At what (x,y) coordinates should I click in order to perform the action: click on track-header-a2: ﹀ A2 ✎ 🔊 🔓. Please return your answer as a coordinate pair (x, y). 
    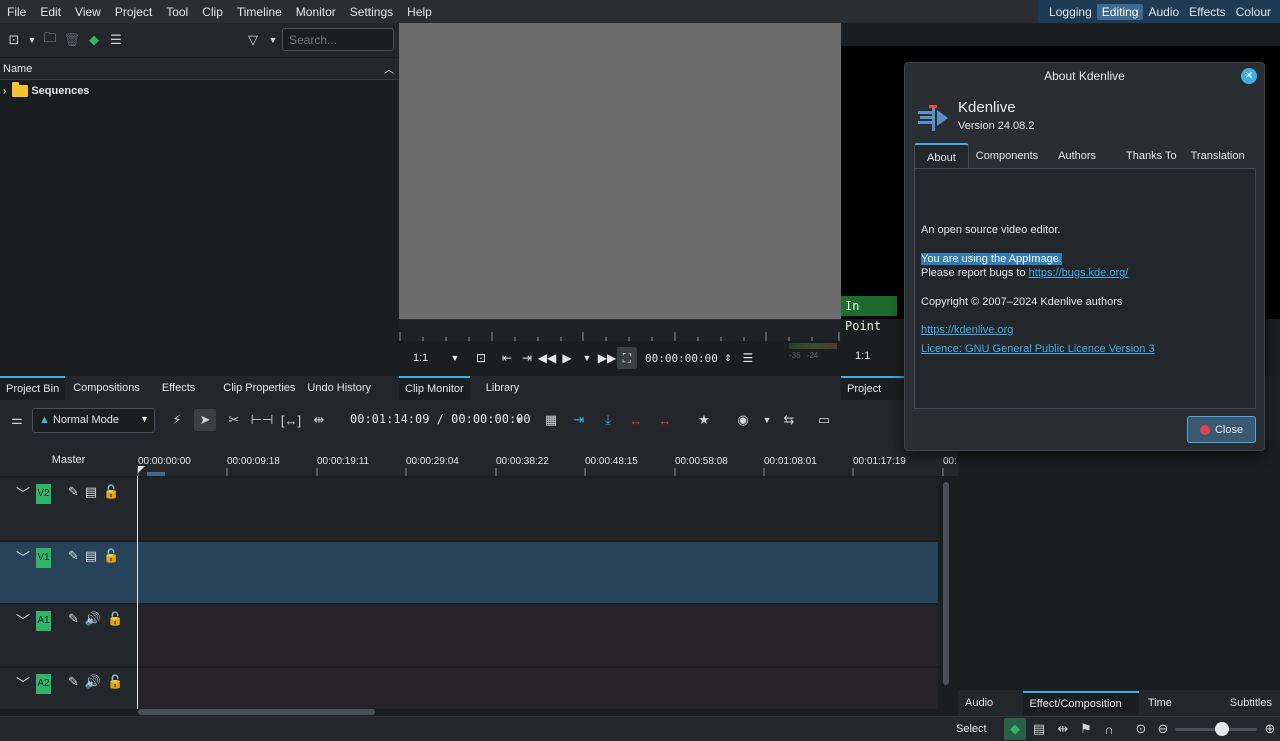
    Looking at the image, I should click on (68, 688).